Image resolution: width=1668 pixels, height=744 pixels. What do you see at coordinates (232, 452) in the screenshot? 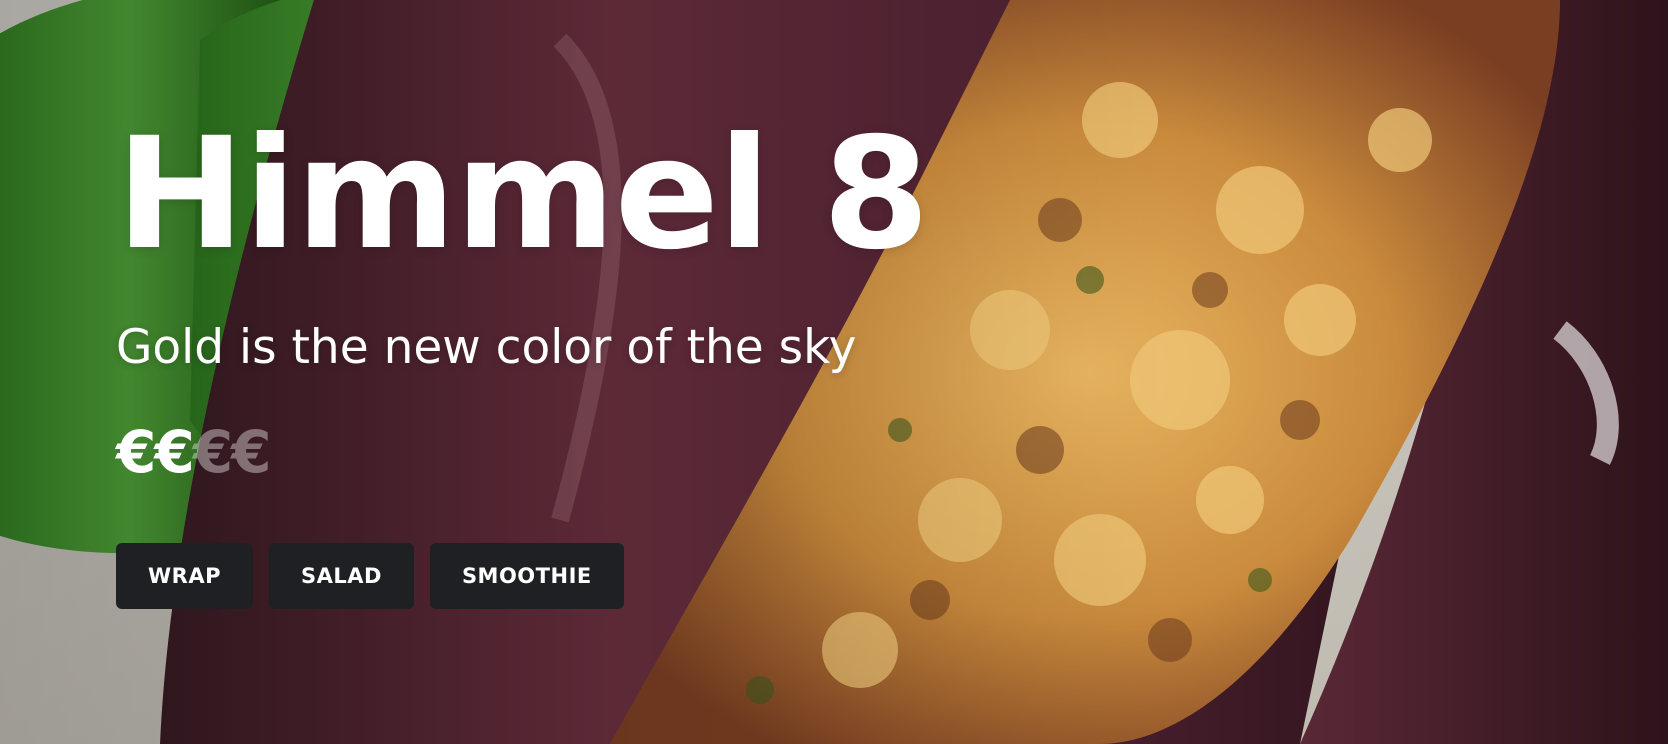
I see `price-level-inactive: €€` at bounding box center [232, 452].